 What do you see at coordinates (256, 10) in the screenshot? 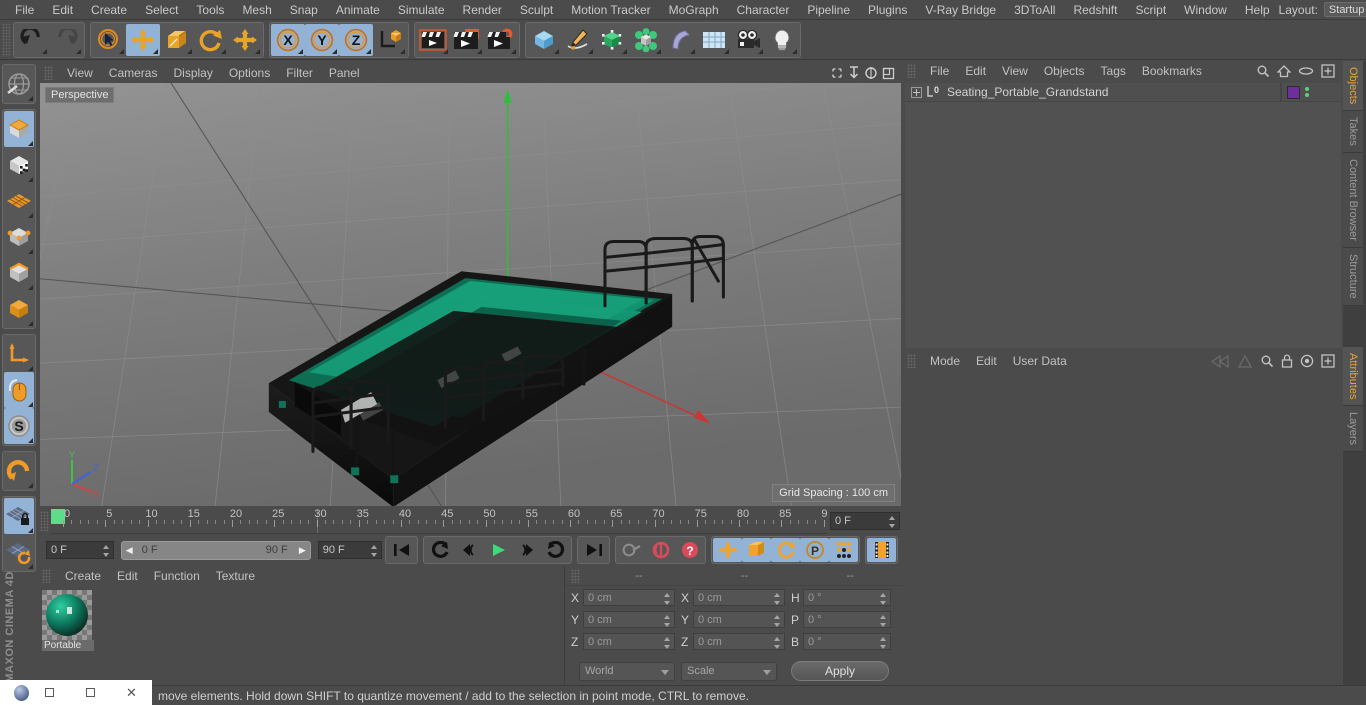
I see `menu-item-mesh: Mesh` at bounding box center [256, 10].